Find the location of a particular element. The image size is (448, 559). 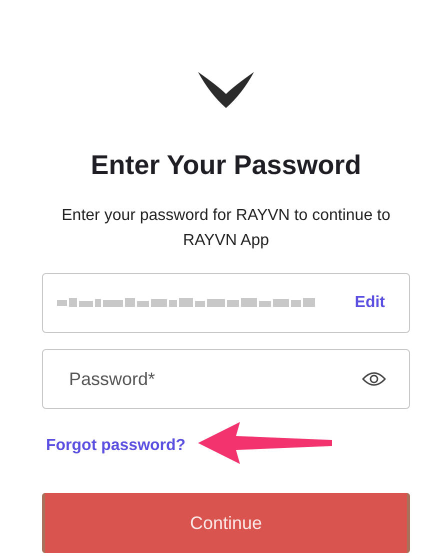

forgot-password-link: Forgot password? is located at coordinates (116, 446).